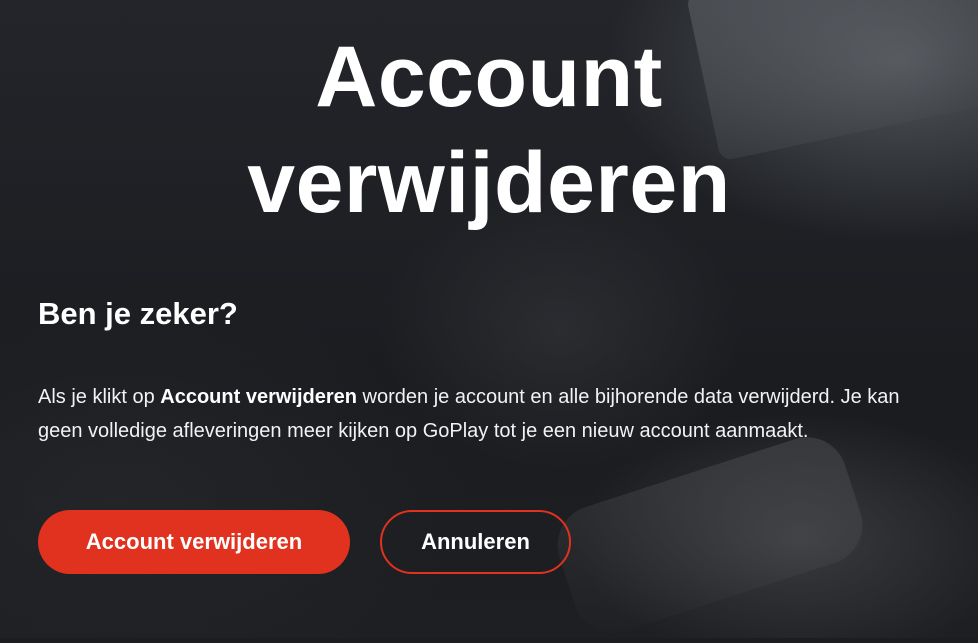  What do you see at coordinates (475, 542) in the screenshot?
I see `cancel-button: Annuleren` at bounding box center [475, 542].